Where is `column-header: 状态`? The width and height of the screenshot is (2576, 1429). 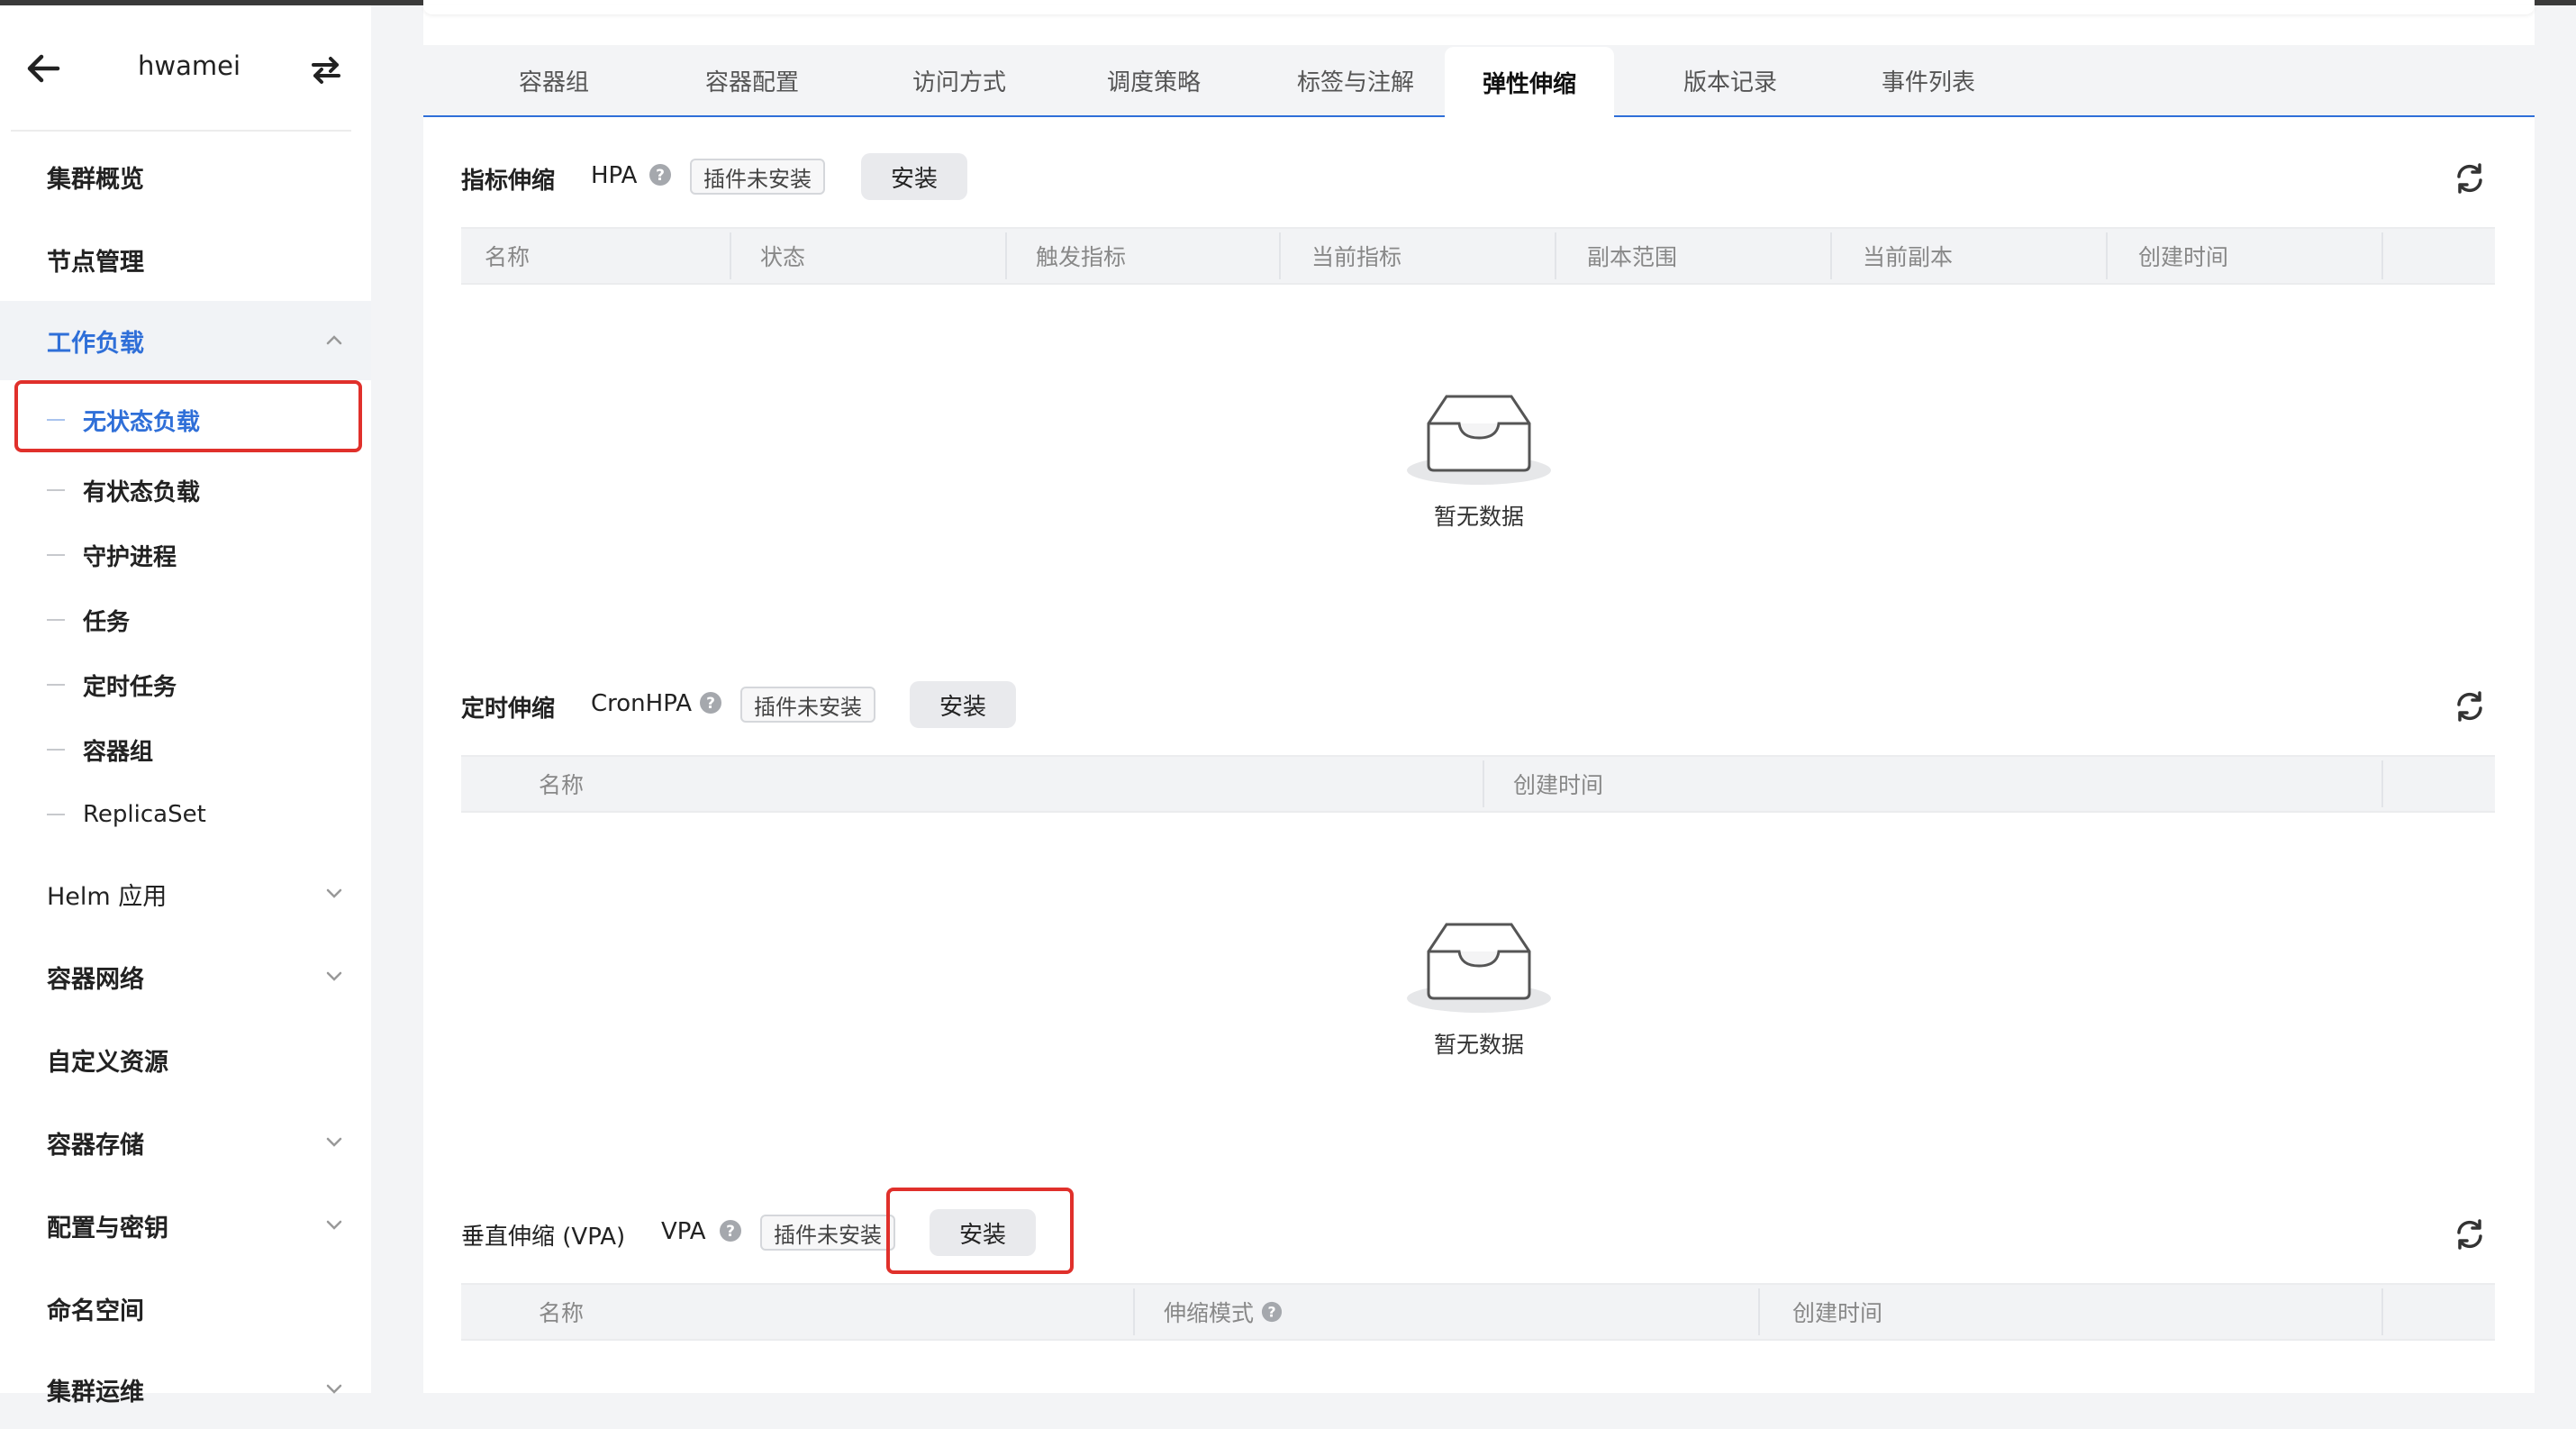 column-header: 状态 is located at coordinates (882, 256).